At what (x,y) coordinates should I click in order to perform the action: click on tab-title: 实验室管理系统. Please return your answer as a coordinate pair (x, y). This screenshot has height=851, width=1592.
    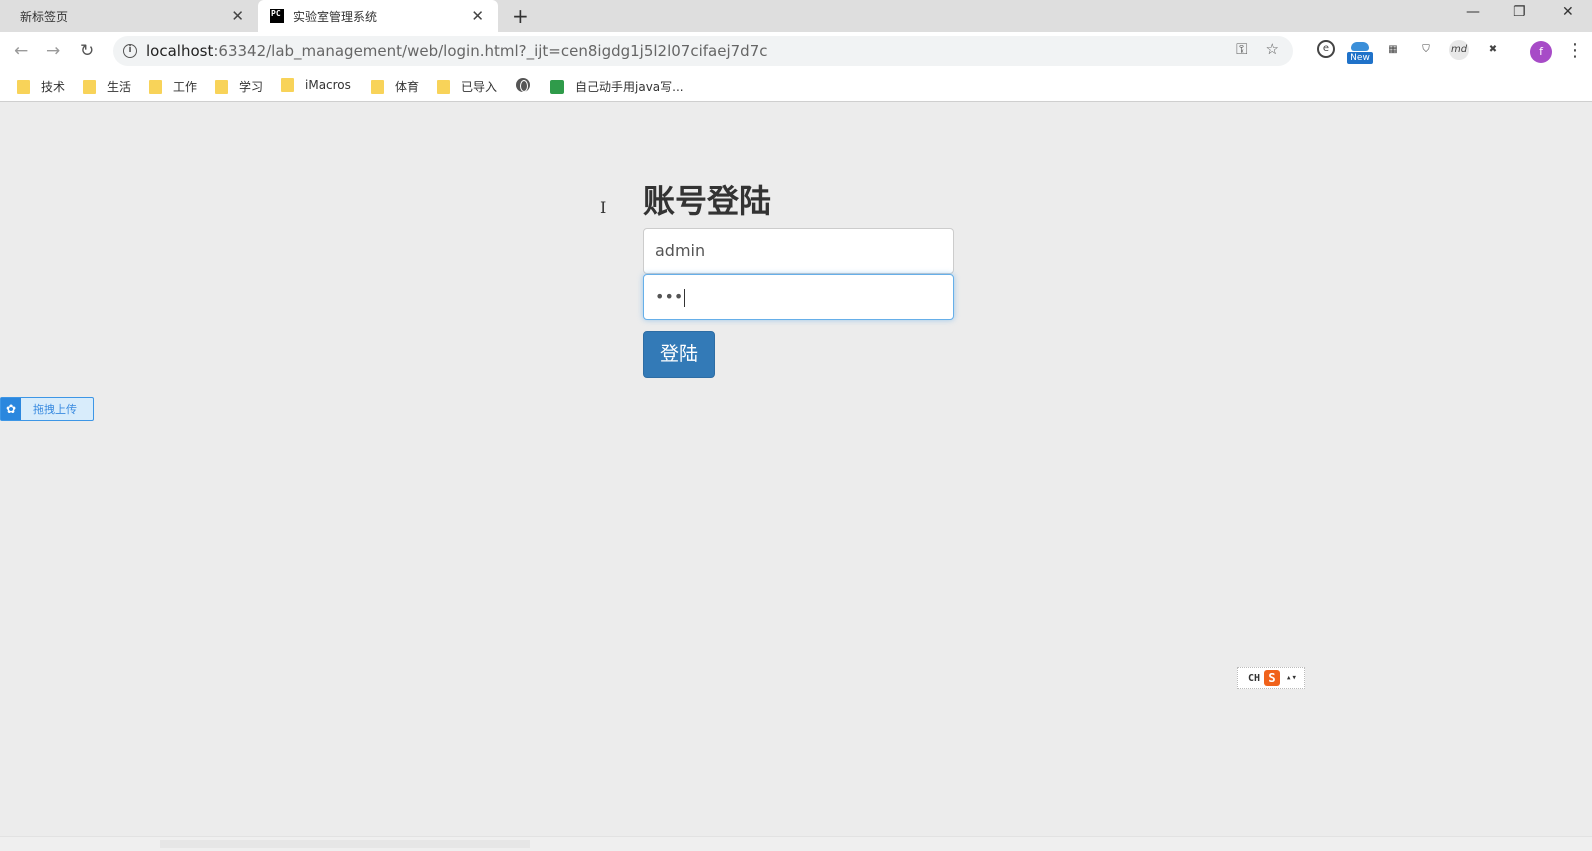
    Looking at the image, I should click on (335, 16).